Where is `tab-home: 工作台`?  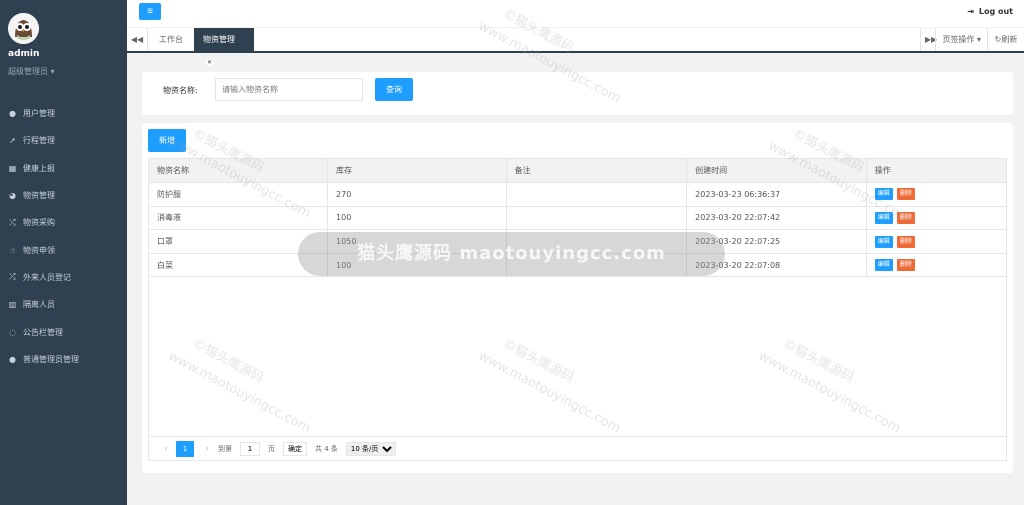
tab-home: 工作台 is located at coordinates (172, 39).